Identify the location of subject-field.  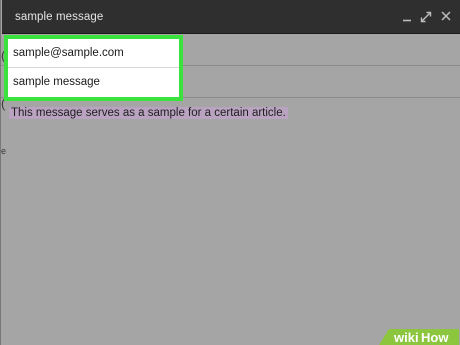
(93, 82).